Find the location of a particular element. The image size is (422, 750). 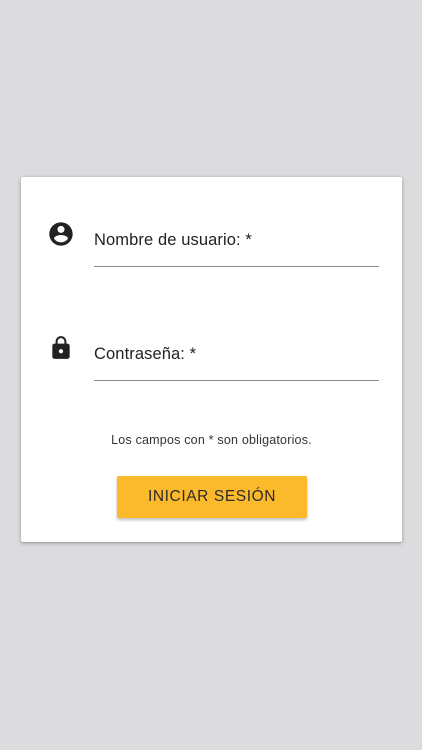

lock-icon is located at coordinates (61, 348).